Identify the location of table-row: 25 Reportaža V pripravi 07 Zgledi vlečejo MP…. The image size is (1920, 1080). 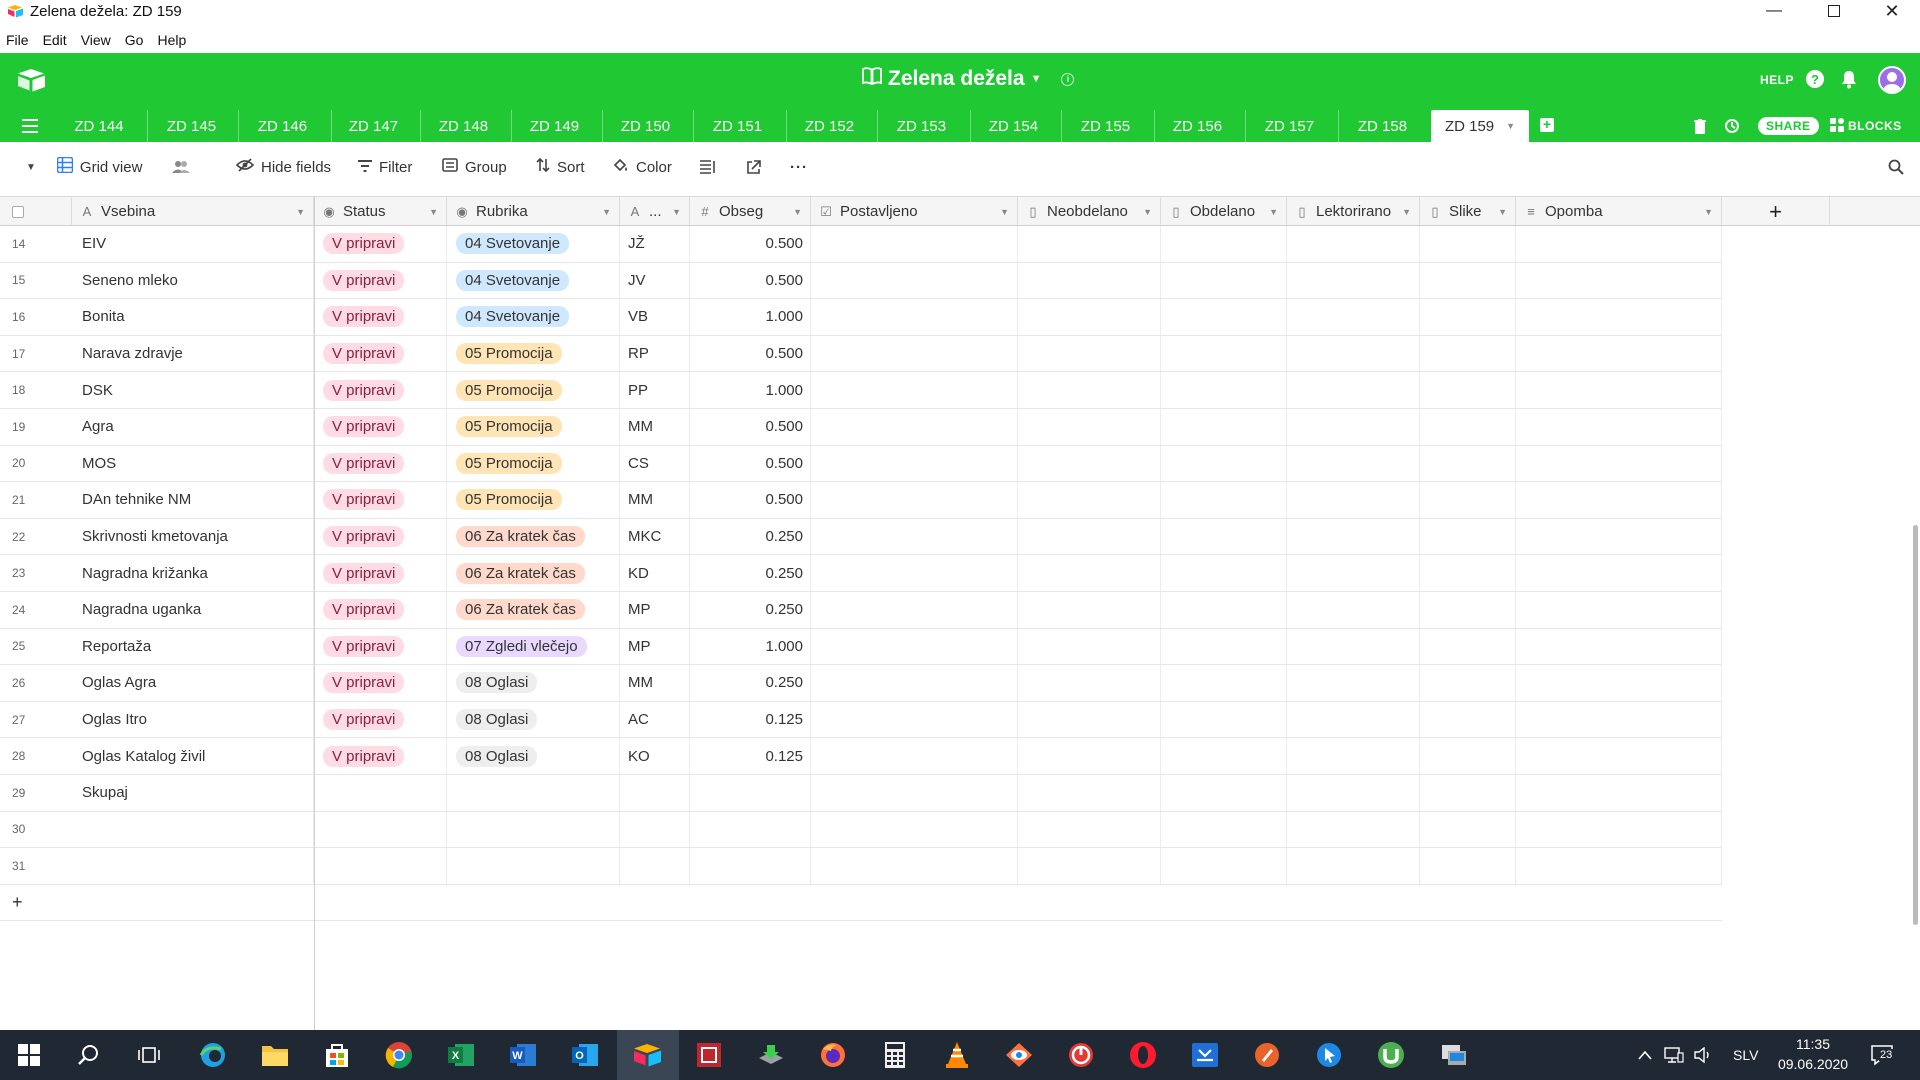
(861, 647).